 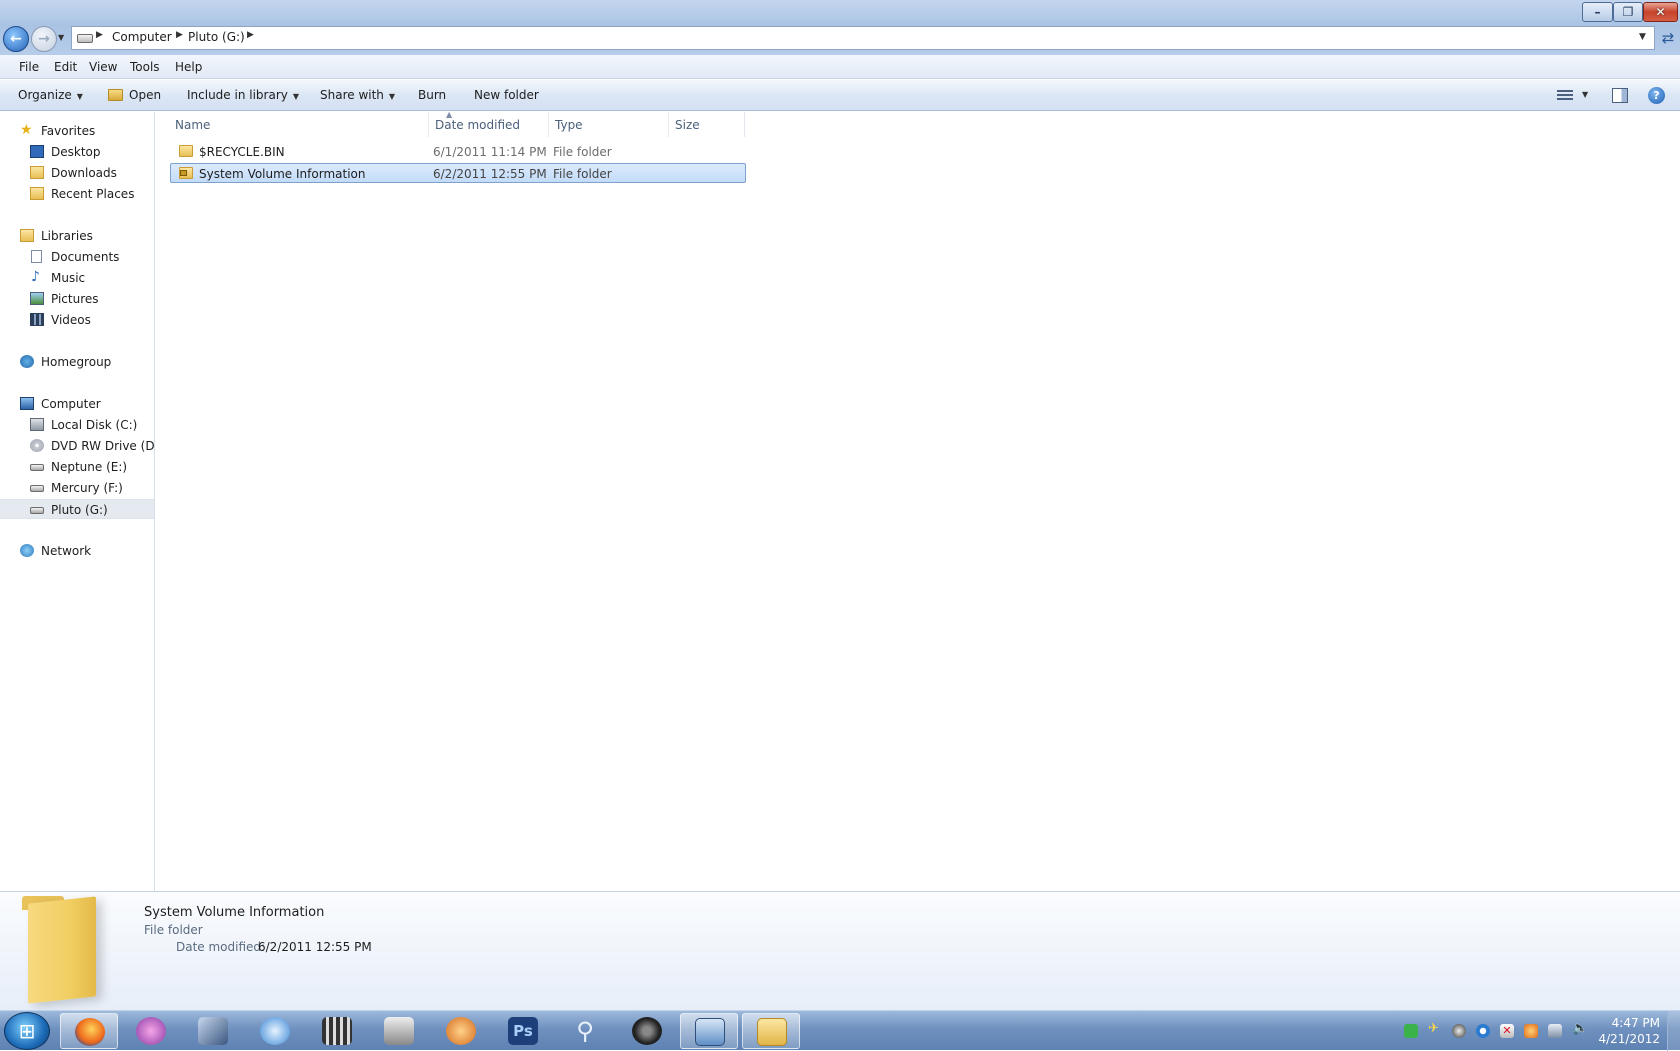 I want to click on nav-downloads: Downloads, so click(x=77, y=173).